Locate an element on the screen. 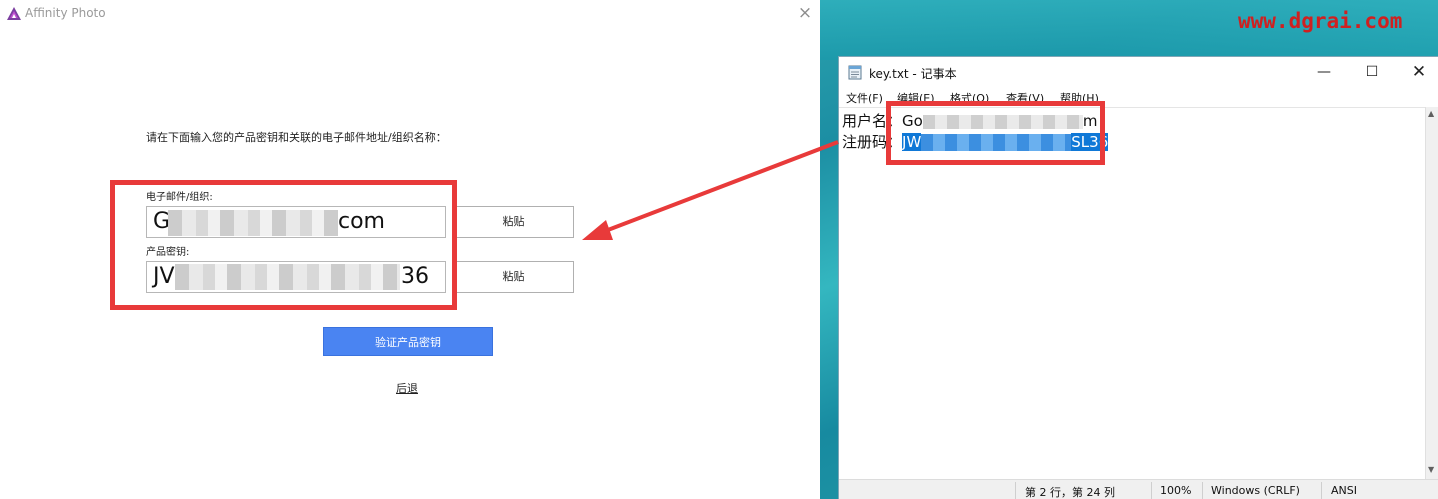  status-position: 第 2 行，第 24 列 is located at coordinates (1070, 492).